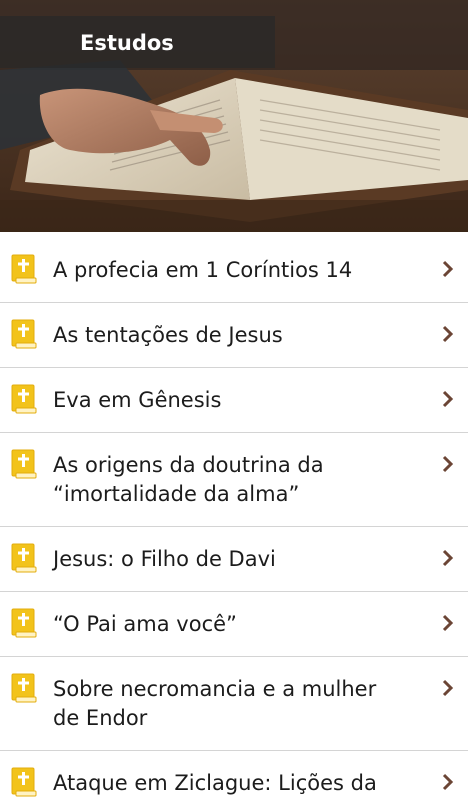  I want to click on list-item: Sobre necromancia e a mulher de Endor, so click(234, 704).